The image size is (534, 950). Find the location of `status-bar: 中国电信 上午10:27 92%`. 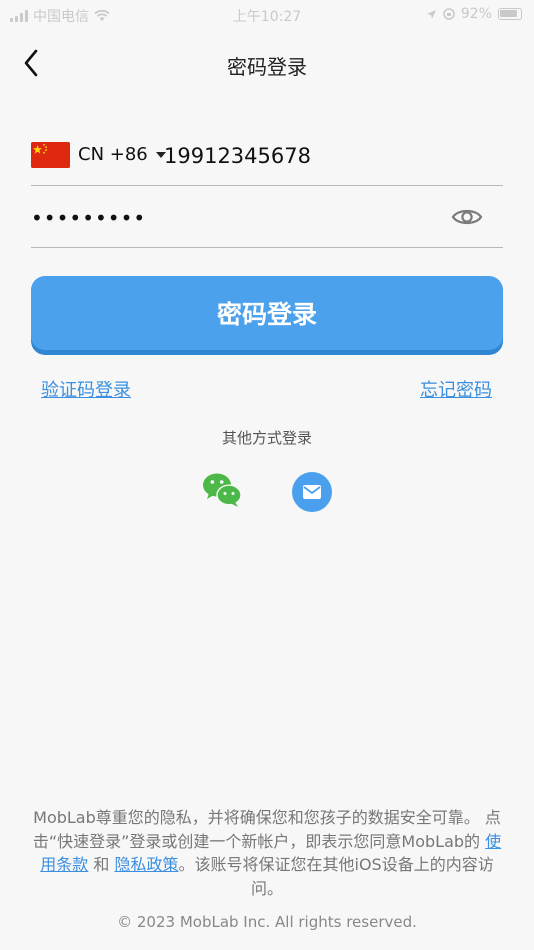

status-bar: 中国电信 上午10:27 92% is located at coordinates (267, 14).